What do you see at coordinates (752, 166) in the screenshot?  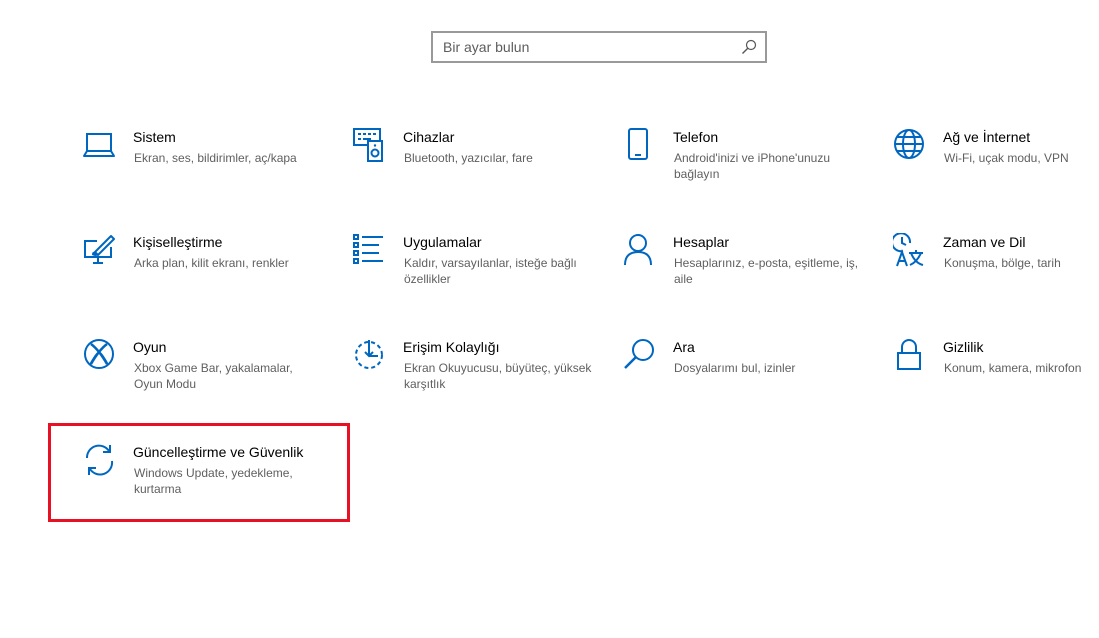 I see `tile-description: Android'inizi ve iPhone'unuzu bağlayın` at bounding box center [752, 166].